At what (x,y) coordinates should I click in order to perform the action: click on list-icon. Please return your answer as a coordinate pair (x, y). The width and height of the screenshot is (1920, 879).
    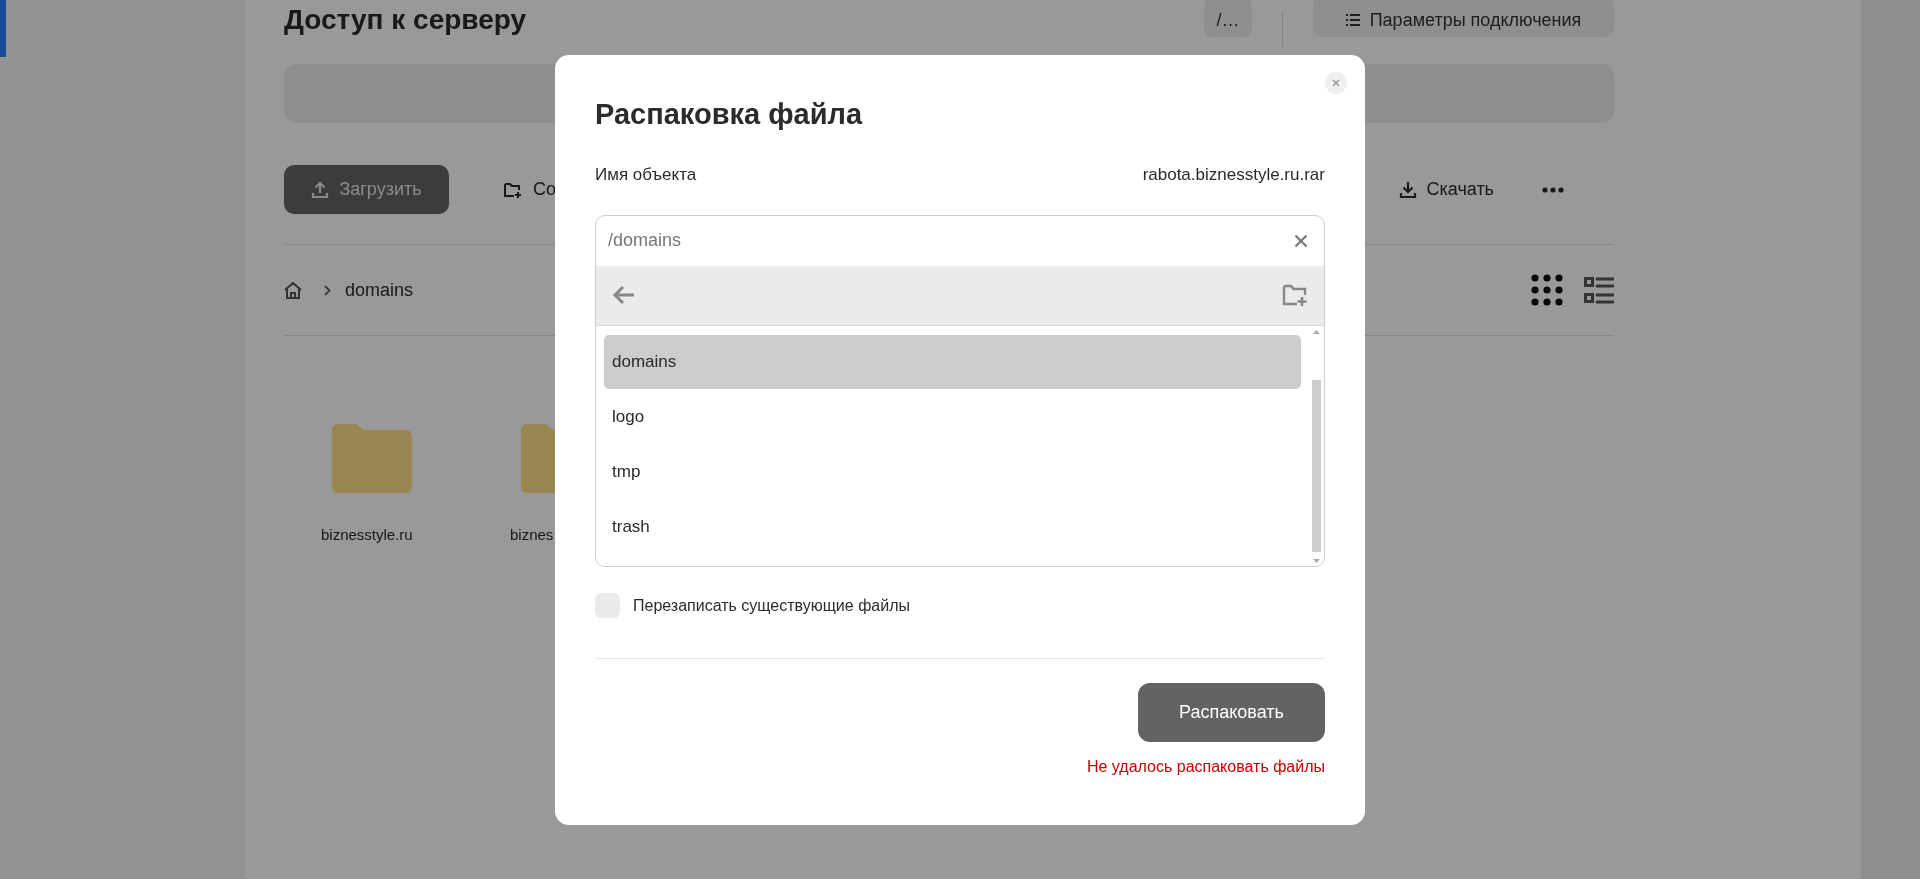
    Looking at the image, I should click on (1352, 20).